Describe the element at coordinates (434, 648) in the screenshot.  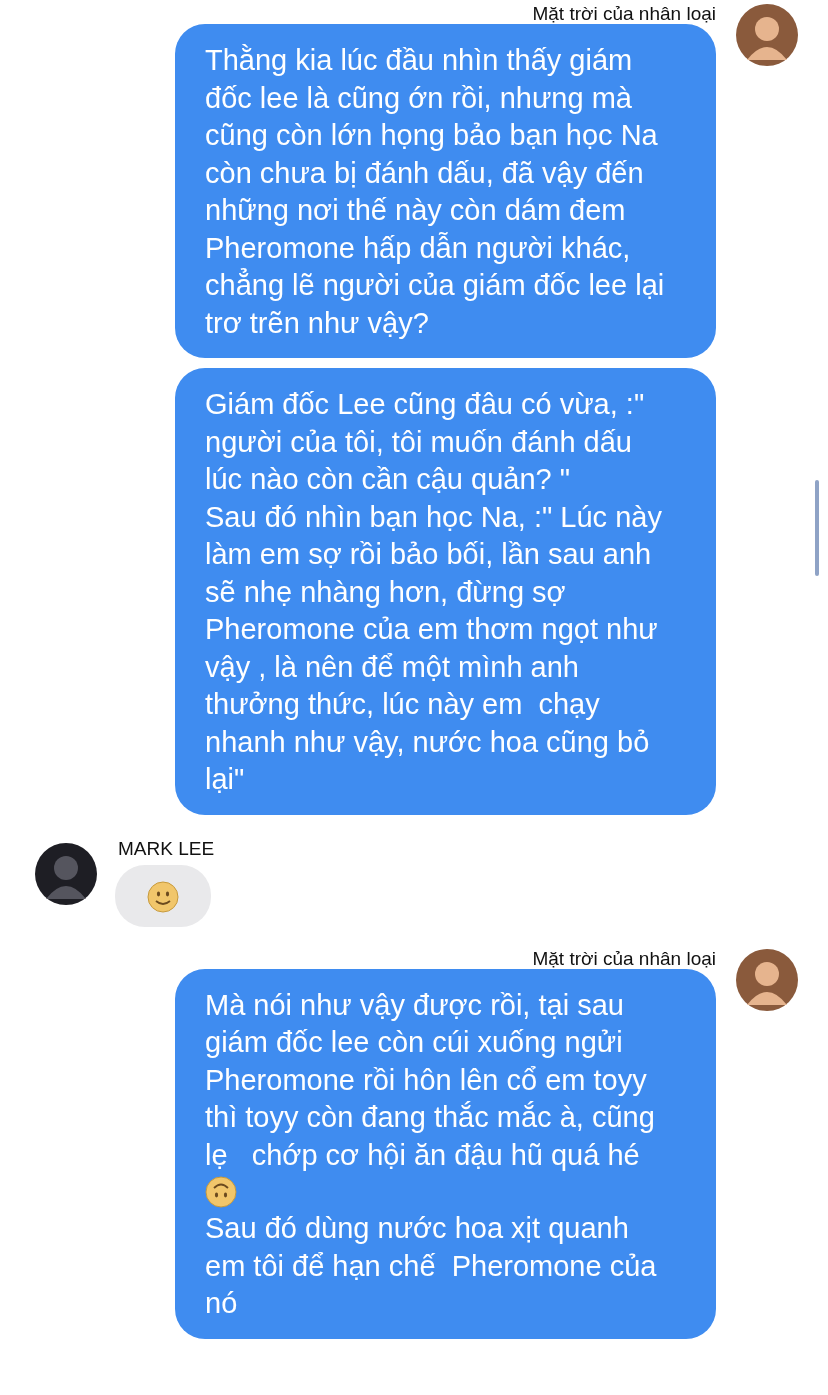
I see `message-text: Sau đó nhìn bạn học Na, :" Lúc này làm em sợ rồi bảo bối, lần sau anh sẽ nhẹ nhàng hơn, đừng sợ Pheromone của em thơm ngọt như vậy , là nên để một mình anh thưởng thức, lúc này em chạy nhanh như vậy, nước hoa cũng bỏ lại"` at that location.